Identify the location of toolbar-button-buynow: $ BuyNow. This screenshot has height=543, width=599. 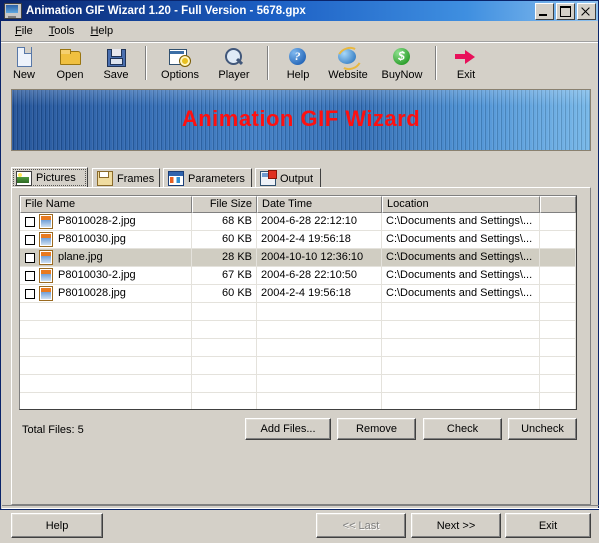
(402, 63).